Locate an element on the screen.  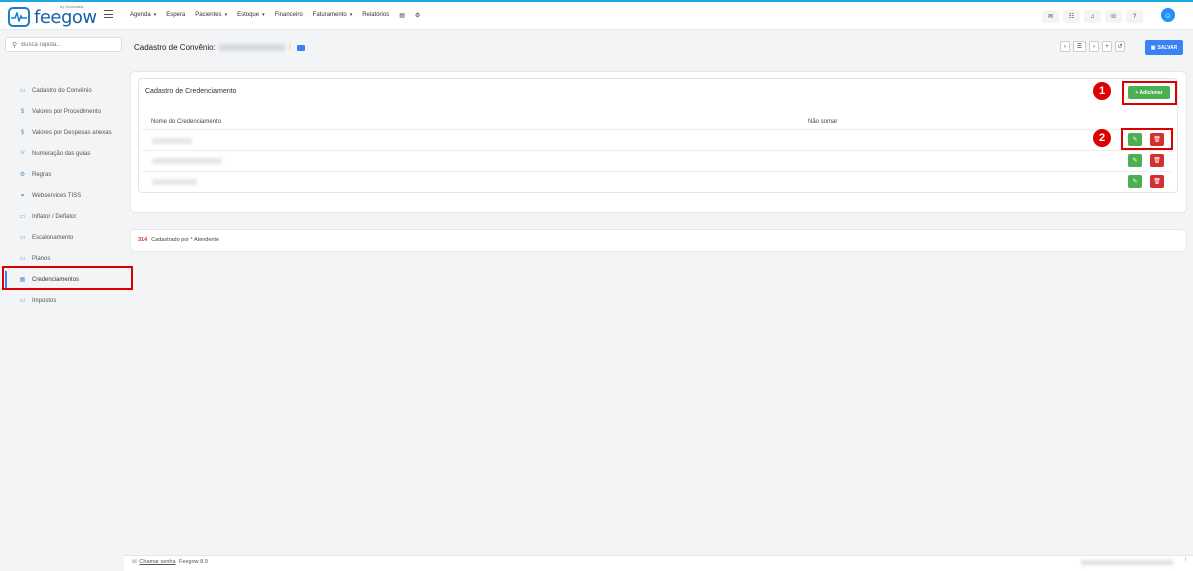
sidebar-item-valores-procedimento: $ Valores por Procedimento is located at coordinates (65, 111).